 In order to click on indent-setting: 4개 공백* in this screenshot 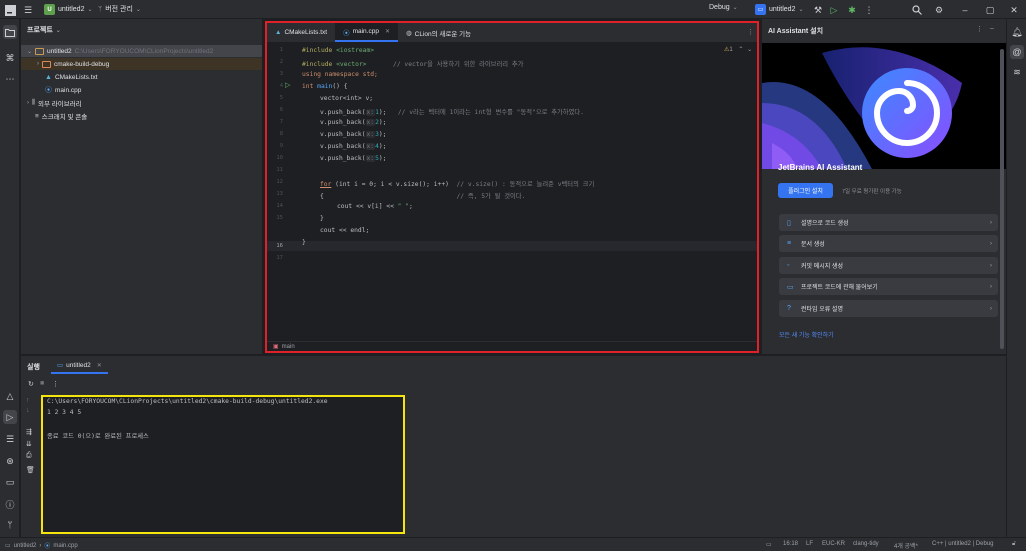, I will do `click(906, 545)`.